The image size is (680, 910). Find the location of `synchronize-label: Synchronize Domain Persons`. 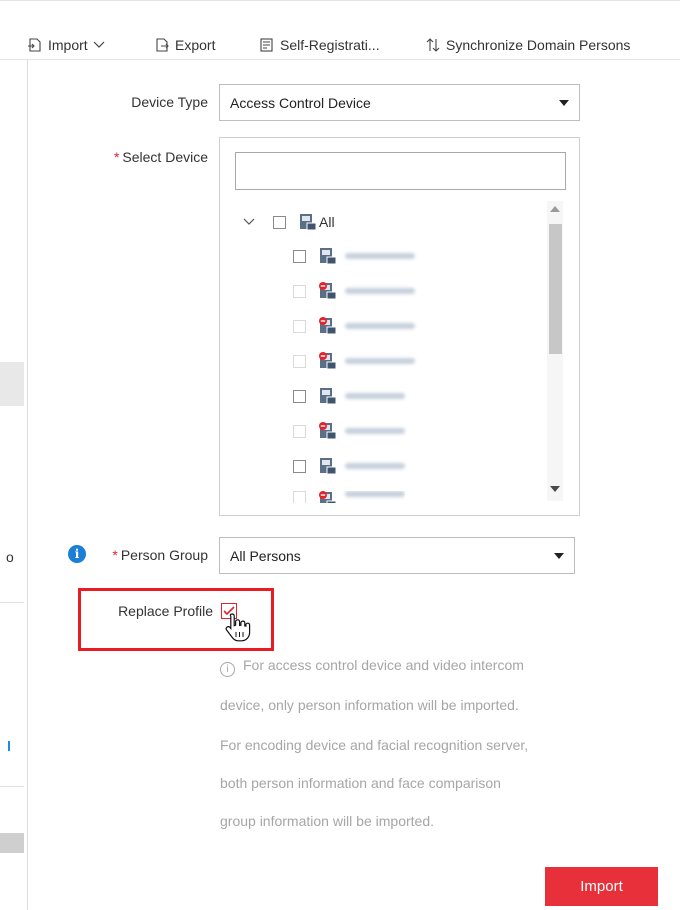

synchronize-label: Synchronize Domain Persons is located at coordinates (538, 45).